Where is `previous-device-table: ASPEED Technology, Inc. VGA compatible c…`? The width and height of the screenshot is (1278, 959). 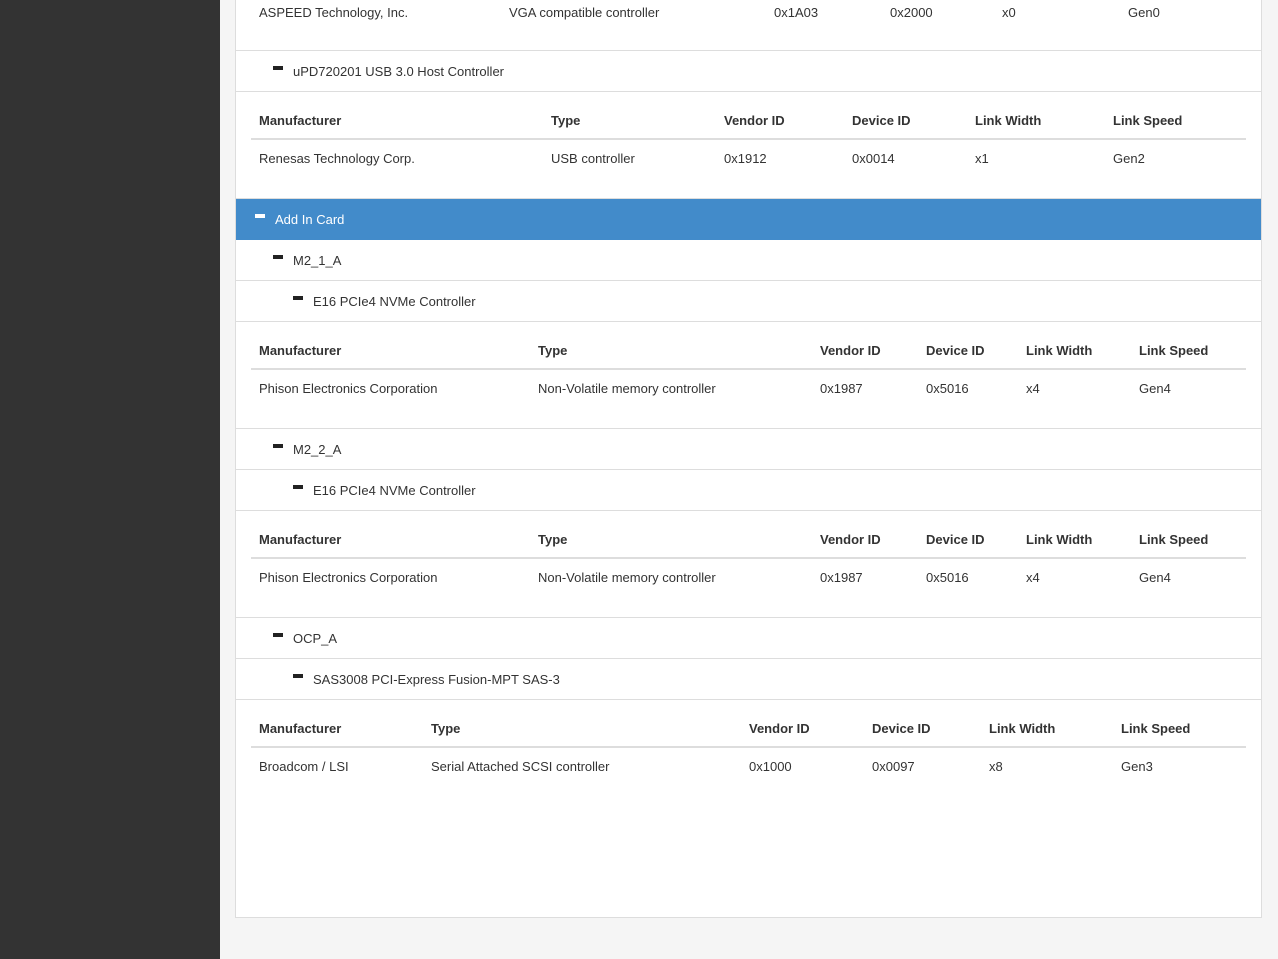 previous-device-table: ASPEED Technology, Inc. VGA compatible c… is located at coordinates (748, 25).